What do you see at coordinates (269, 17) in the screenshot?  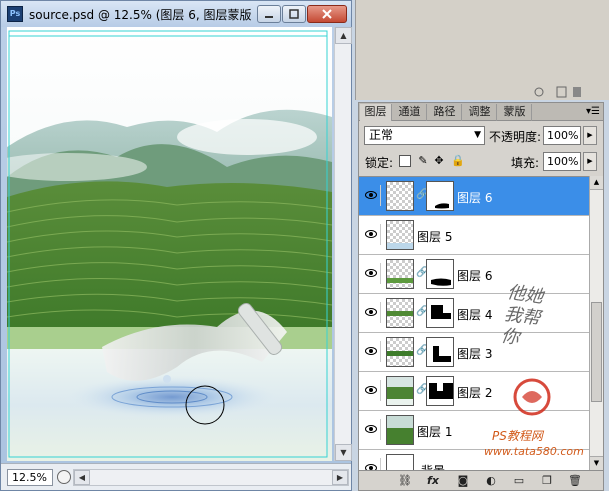 I see `minimize-icon` at bounding box center [269, 17].